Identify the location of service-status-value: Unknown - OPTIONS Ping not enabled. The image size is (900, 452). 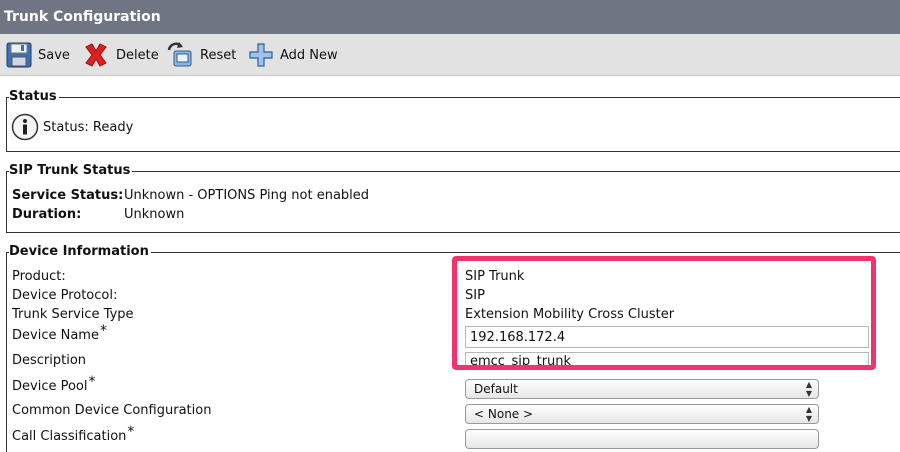
(247, 195).